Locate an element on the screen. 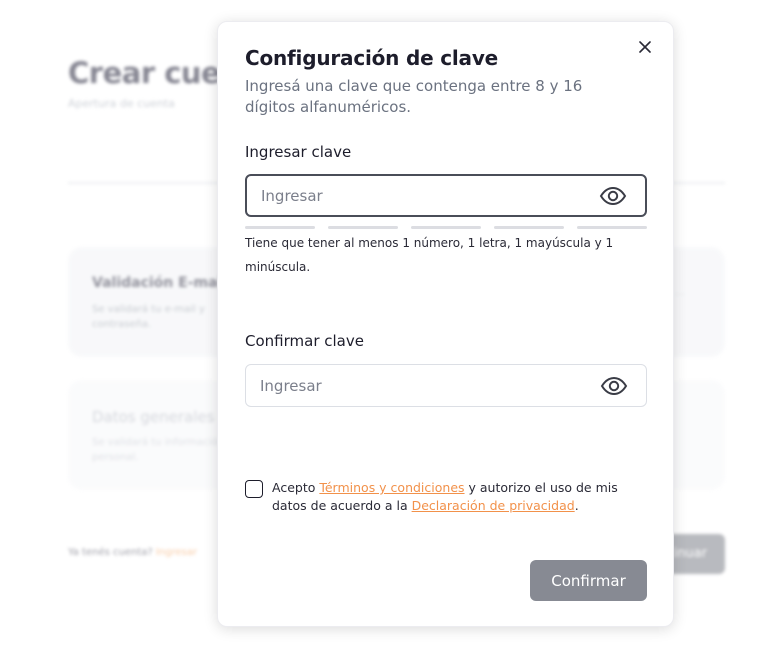 This screenshot has height=664, width=761. terms-suffix: . is located at coordinates (576, 505).